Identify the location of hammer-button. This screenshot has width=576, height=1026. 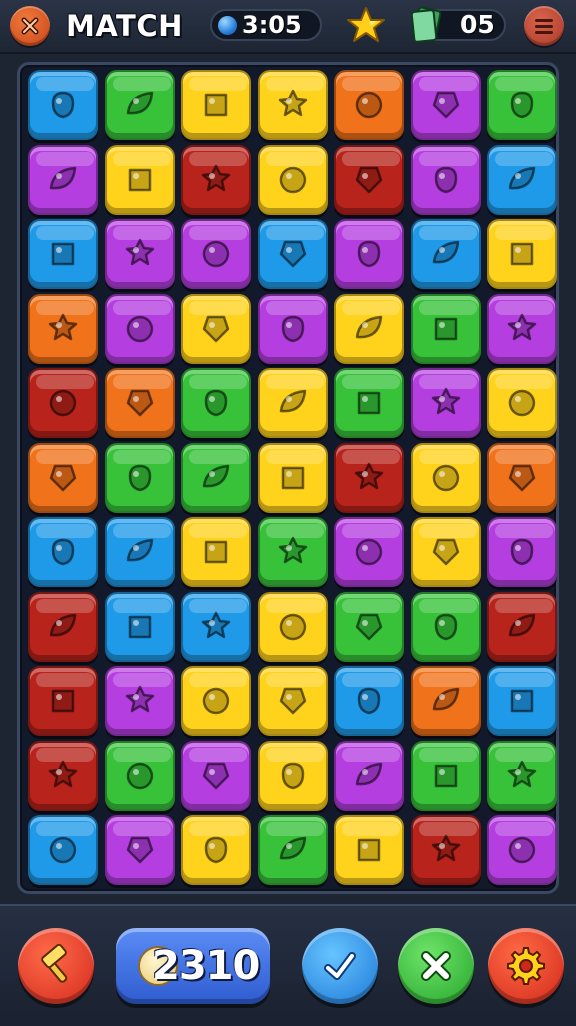
(56, 966).